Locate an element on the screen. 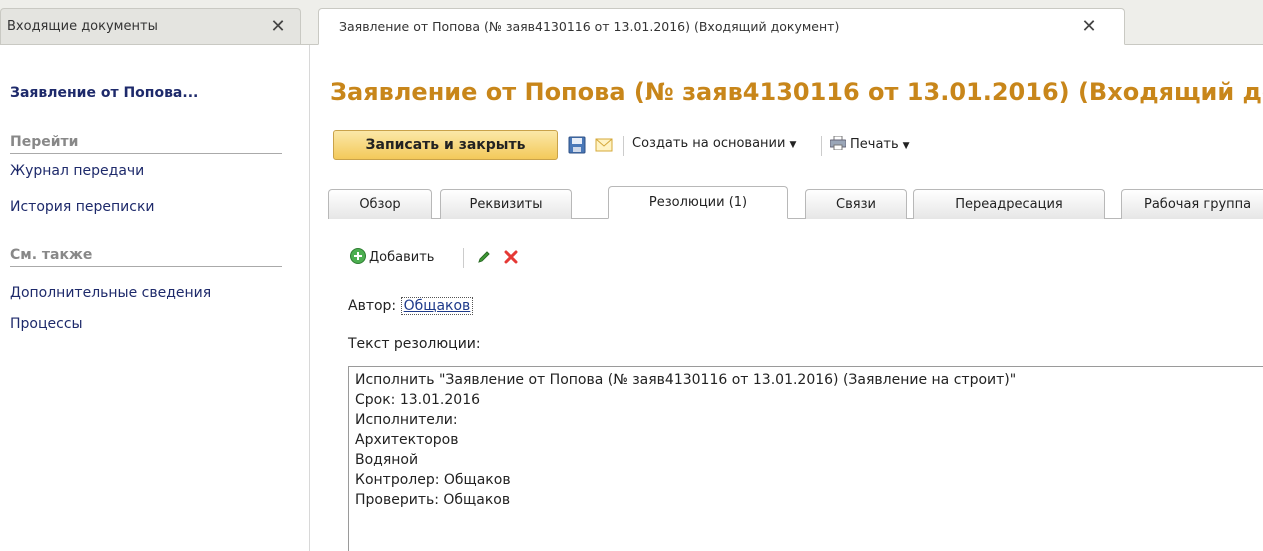  link-additional-info: Дополнительные сведения is located at coordinates (110, 293).